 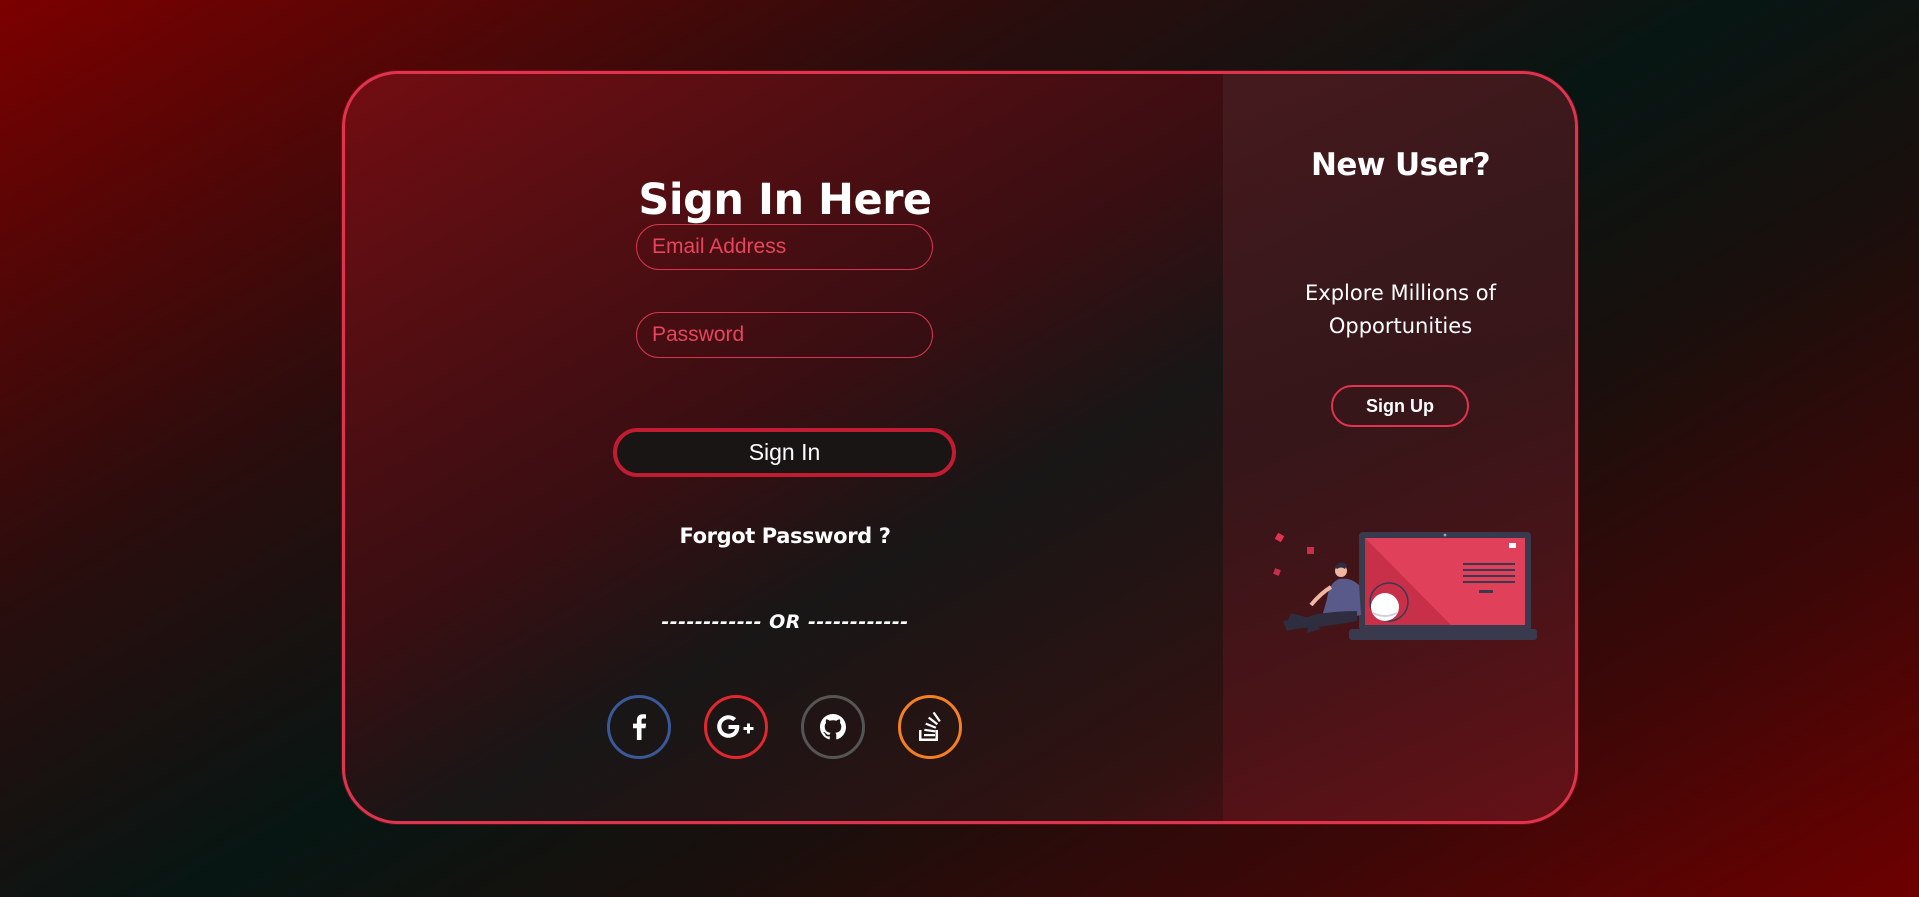 What do you see at coordinates (784, 335) in the screenshot?
I see `password-input` at bounding box center [784, 335].